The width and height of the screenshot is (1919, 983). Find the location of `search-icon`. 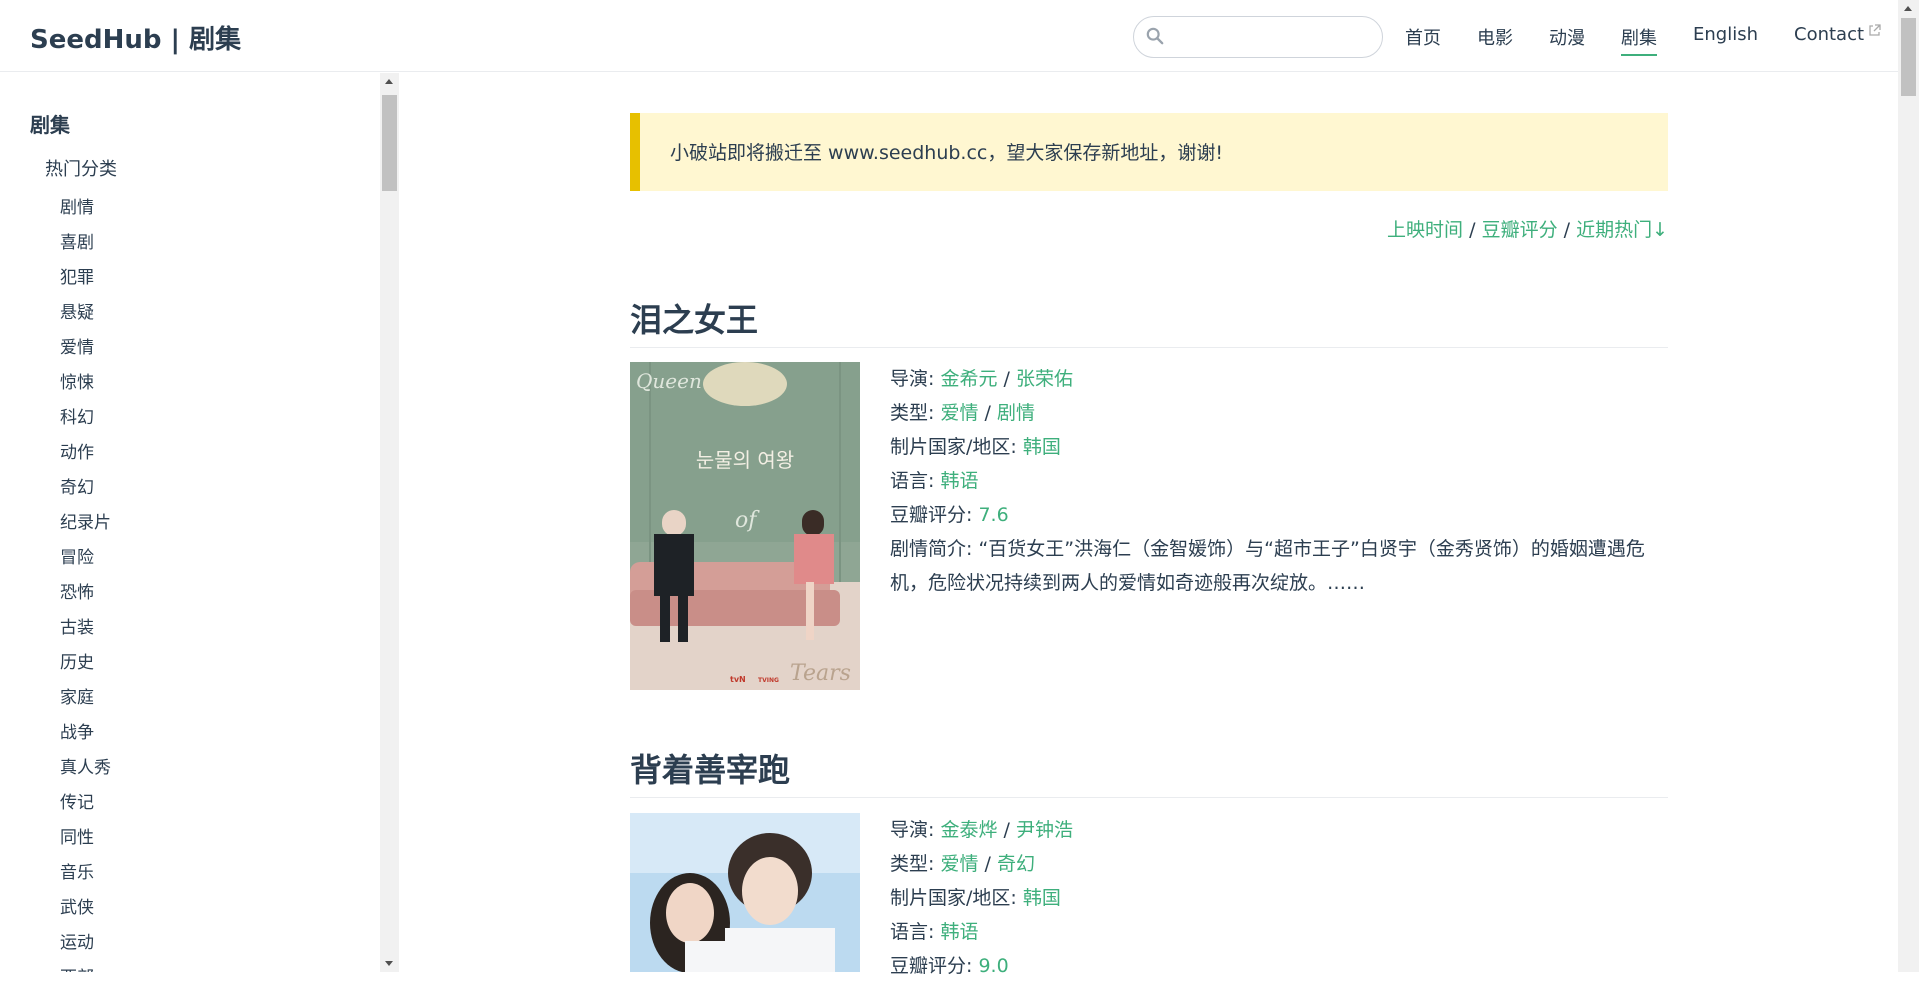

search-icon is located at coordinates (1155, 36).